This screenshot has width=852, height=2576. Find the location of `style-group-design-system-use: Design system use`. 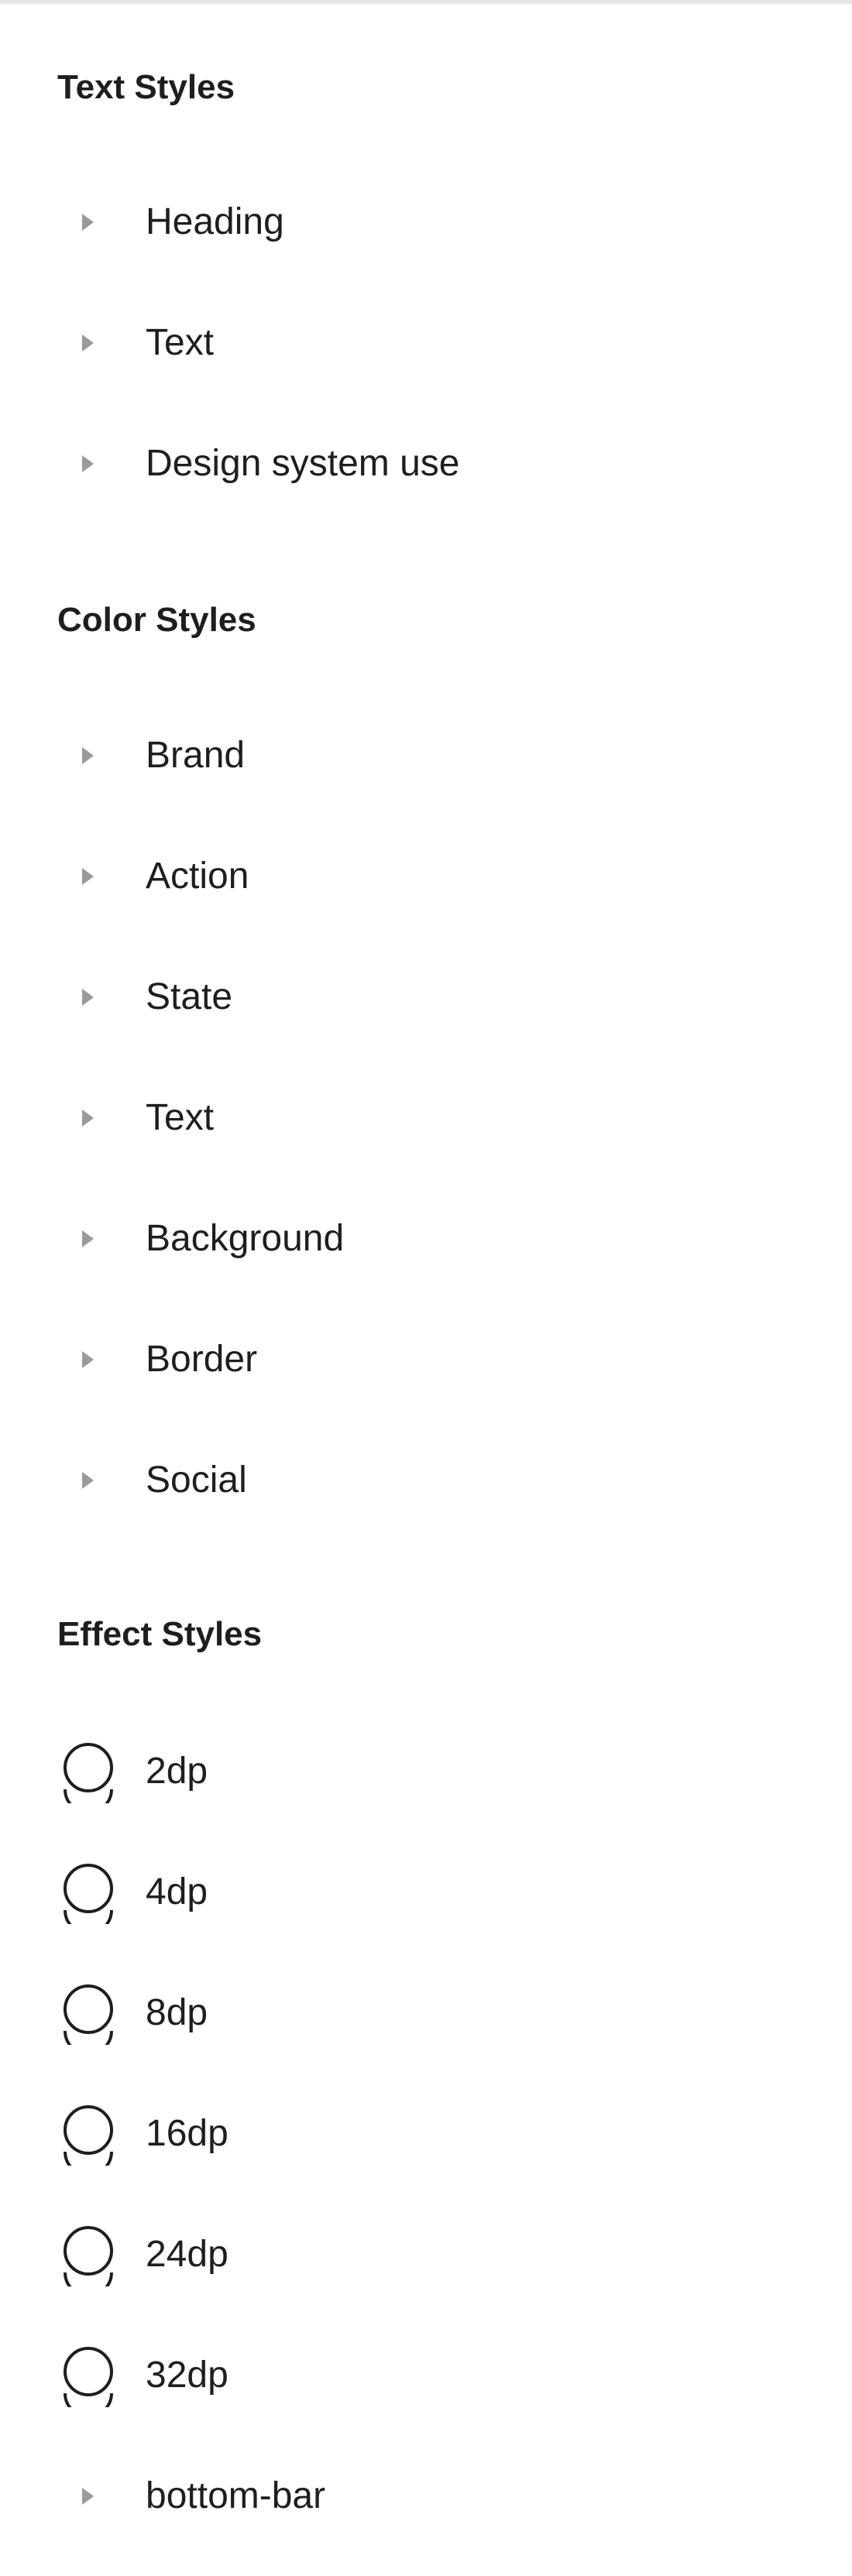

style-group-design-system-use: Design system use is located at coordinates (426, 464).